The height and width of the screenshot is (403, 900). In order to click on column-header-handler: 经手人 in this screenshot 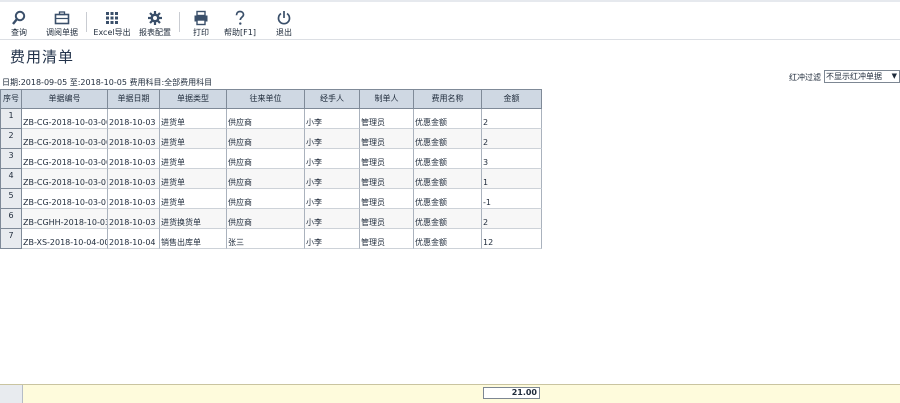, I will do `click(332, 99)`.